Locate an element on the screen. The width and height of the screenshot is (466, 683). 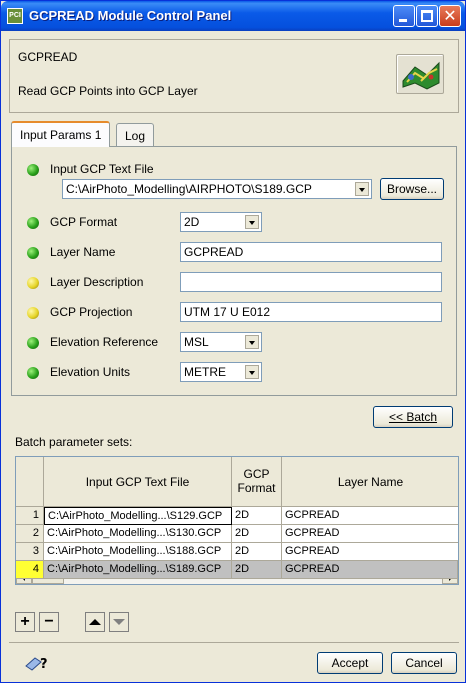
gcp-file-combo: C:\AirPhoto_Modelling\AIRPHOTO\S189.GCP is located at coordinates (217, 189).